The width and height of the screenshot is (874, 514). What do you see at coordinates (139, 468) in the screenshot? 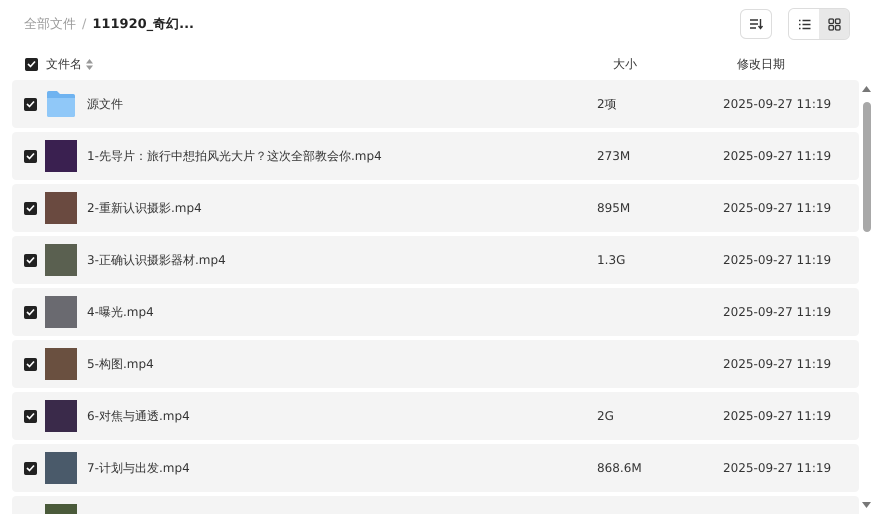
I see `file-name: 7-计划与出发.mp4` at bounding box center [139, 468].